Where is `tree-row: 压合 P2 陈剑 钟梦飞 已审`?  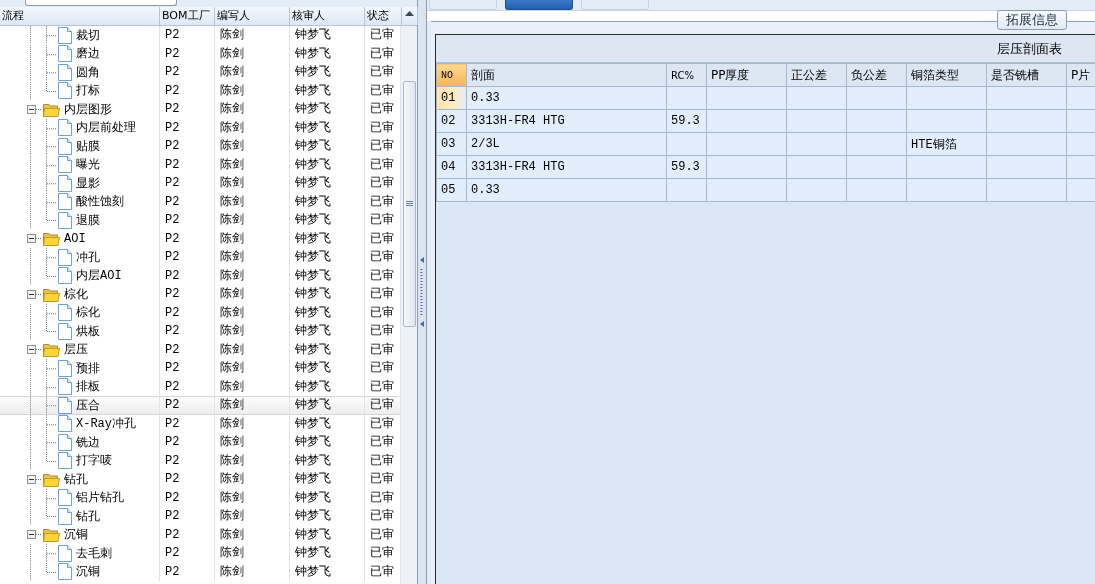 tree-row: 压合 P2 陈剑 钟梦飞 已审 is located at coordinates (200, 405).